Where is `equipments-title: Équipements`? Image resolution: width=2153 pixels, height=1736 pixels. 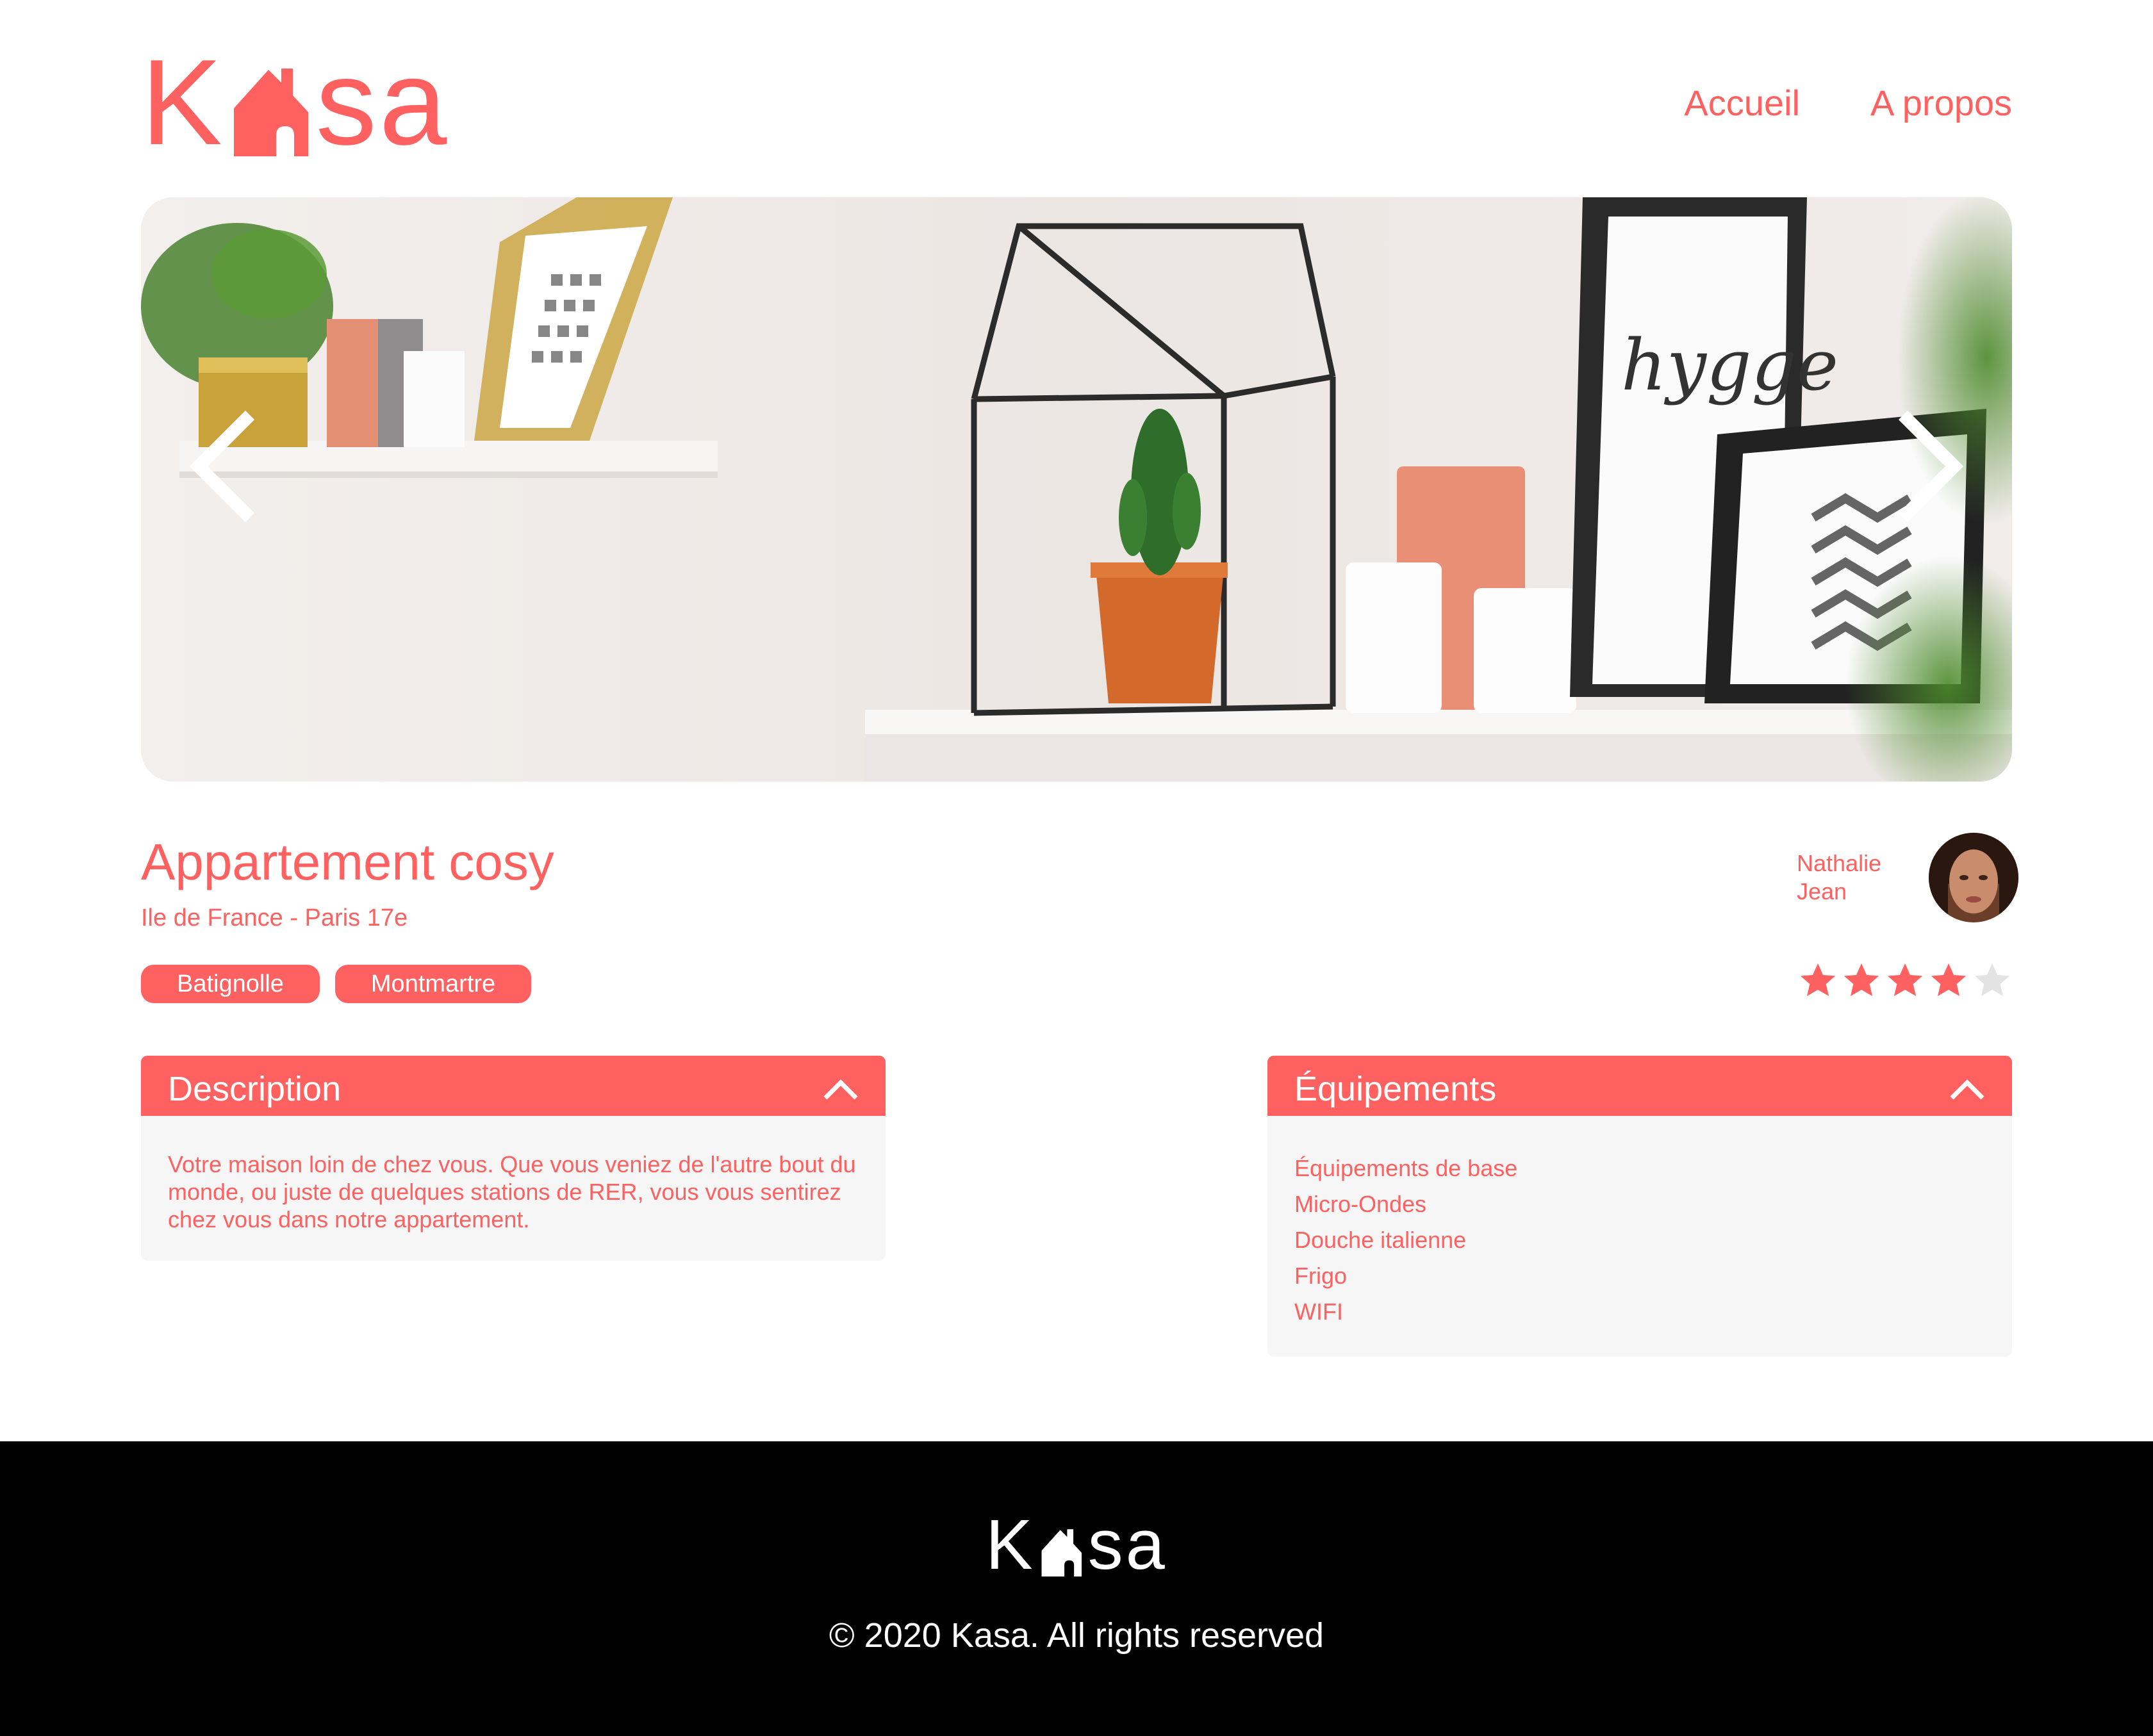 equipments-title: Équipements is located at coordinates (1396, 1089).